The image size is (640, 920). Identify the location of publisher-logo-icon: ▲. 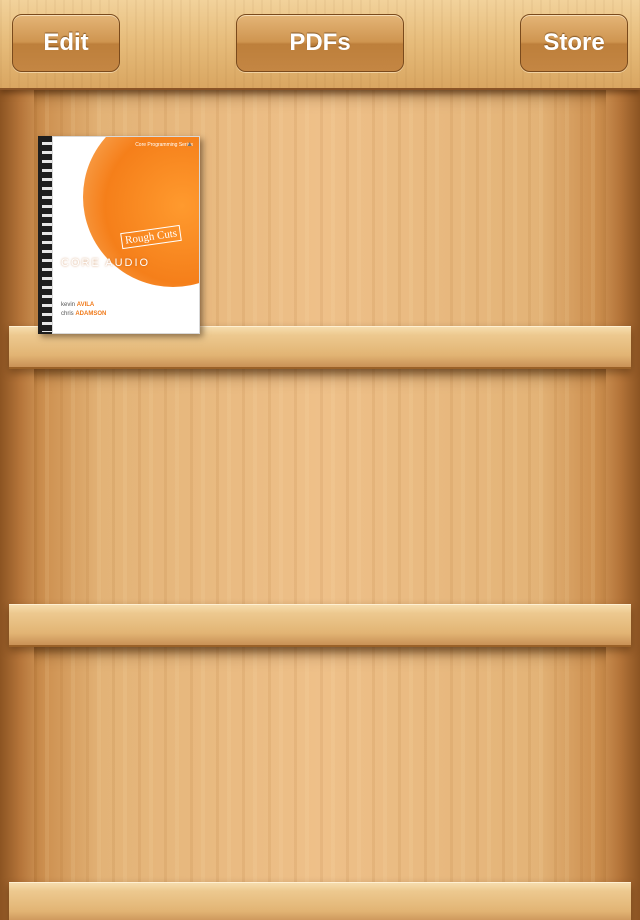
(189, 144).